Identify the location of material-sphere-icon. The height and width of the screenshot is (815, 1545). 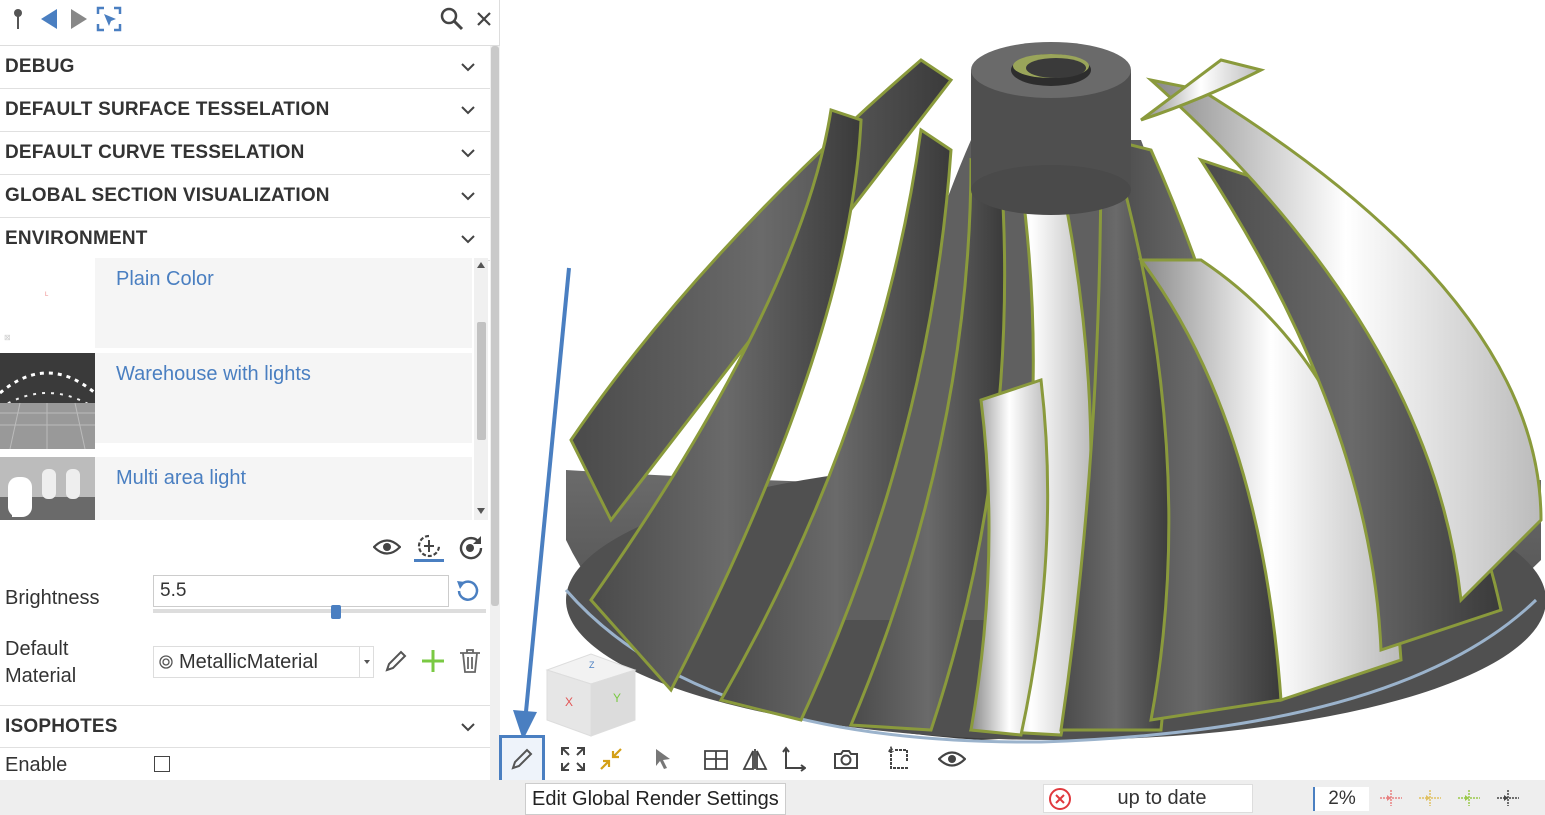
(166, 662).